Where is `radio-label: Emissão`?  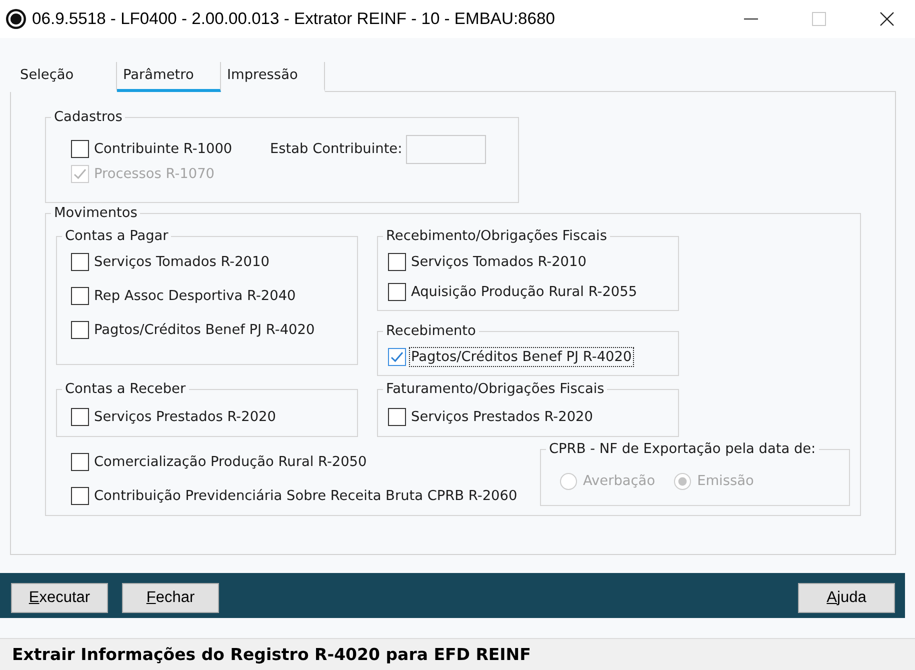
radio-label: Emissão is located at coordinates (725, 481).